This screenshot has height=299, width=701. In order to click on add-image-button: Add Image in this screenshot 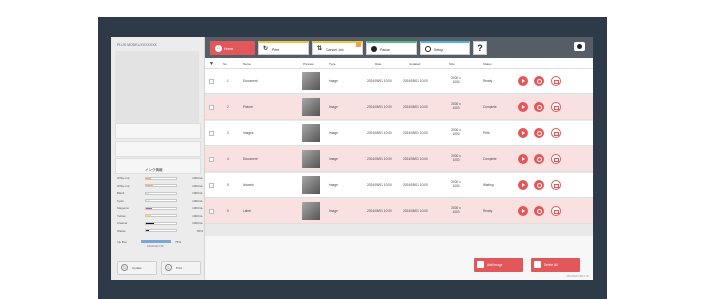, I will do `click(498, 265)`.